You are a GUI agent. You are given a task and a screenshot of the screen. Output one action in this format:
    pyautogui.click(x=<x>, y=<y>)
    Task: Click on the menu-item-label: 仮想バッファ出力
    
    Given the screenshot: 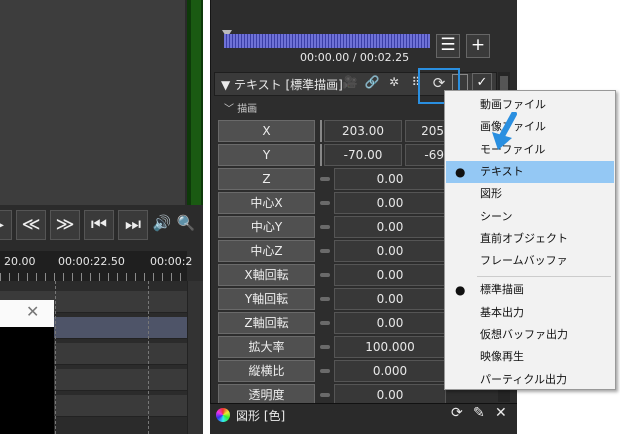 What is the action you would take?
    pyautogui.click(x=524, y=334)
    